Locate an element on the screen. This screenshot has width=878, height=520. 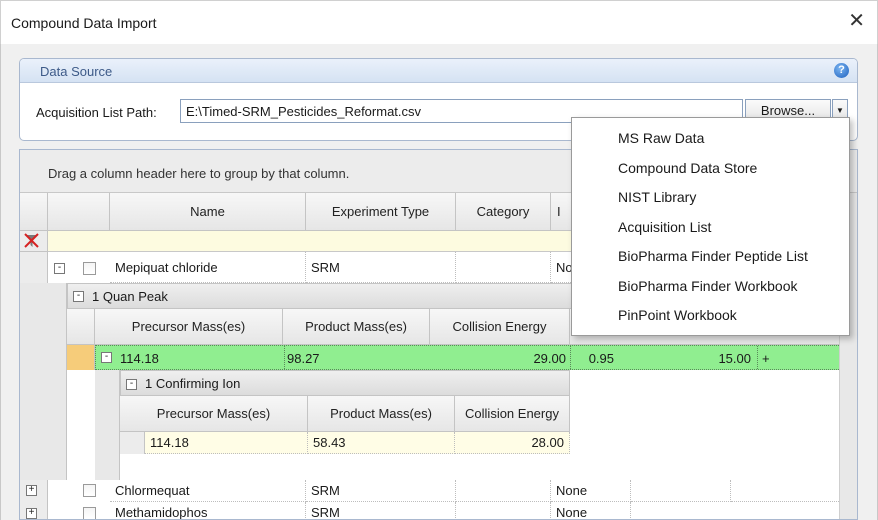
menu-item-compound-data-store: Compound Data Store is located at coordinates (687, 168).